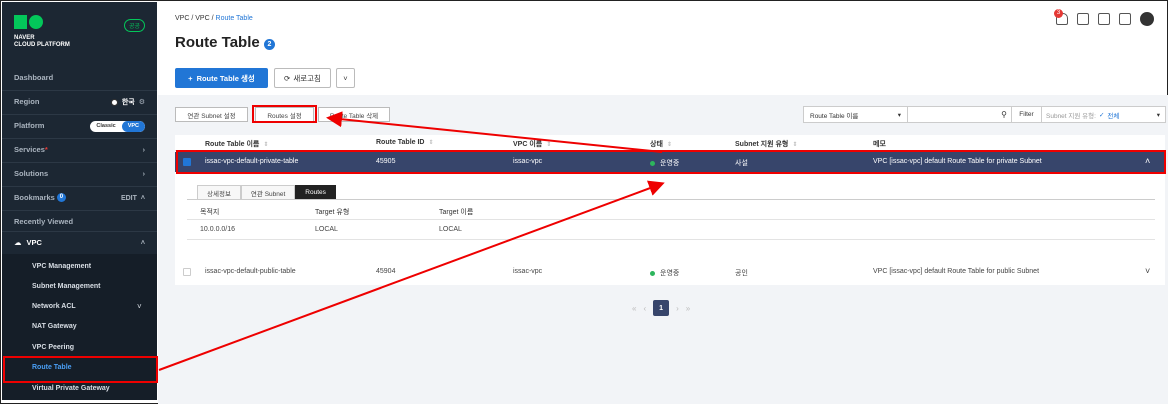 The image size is (1168, 404). I want to click on sidebar-item-solutions: Solutions ›, so click(79, 173).